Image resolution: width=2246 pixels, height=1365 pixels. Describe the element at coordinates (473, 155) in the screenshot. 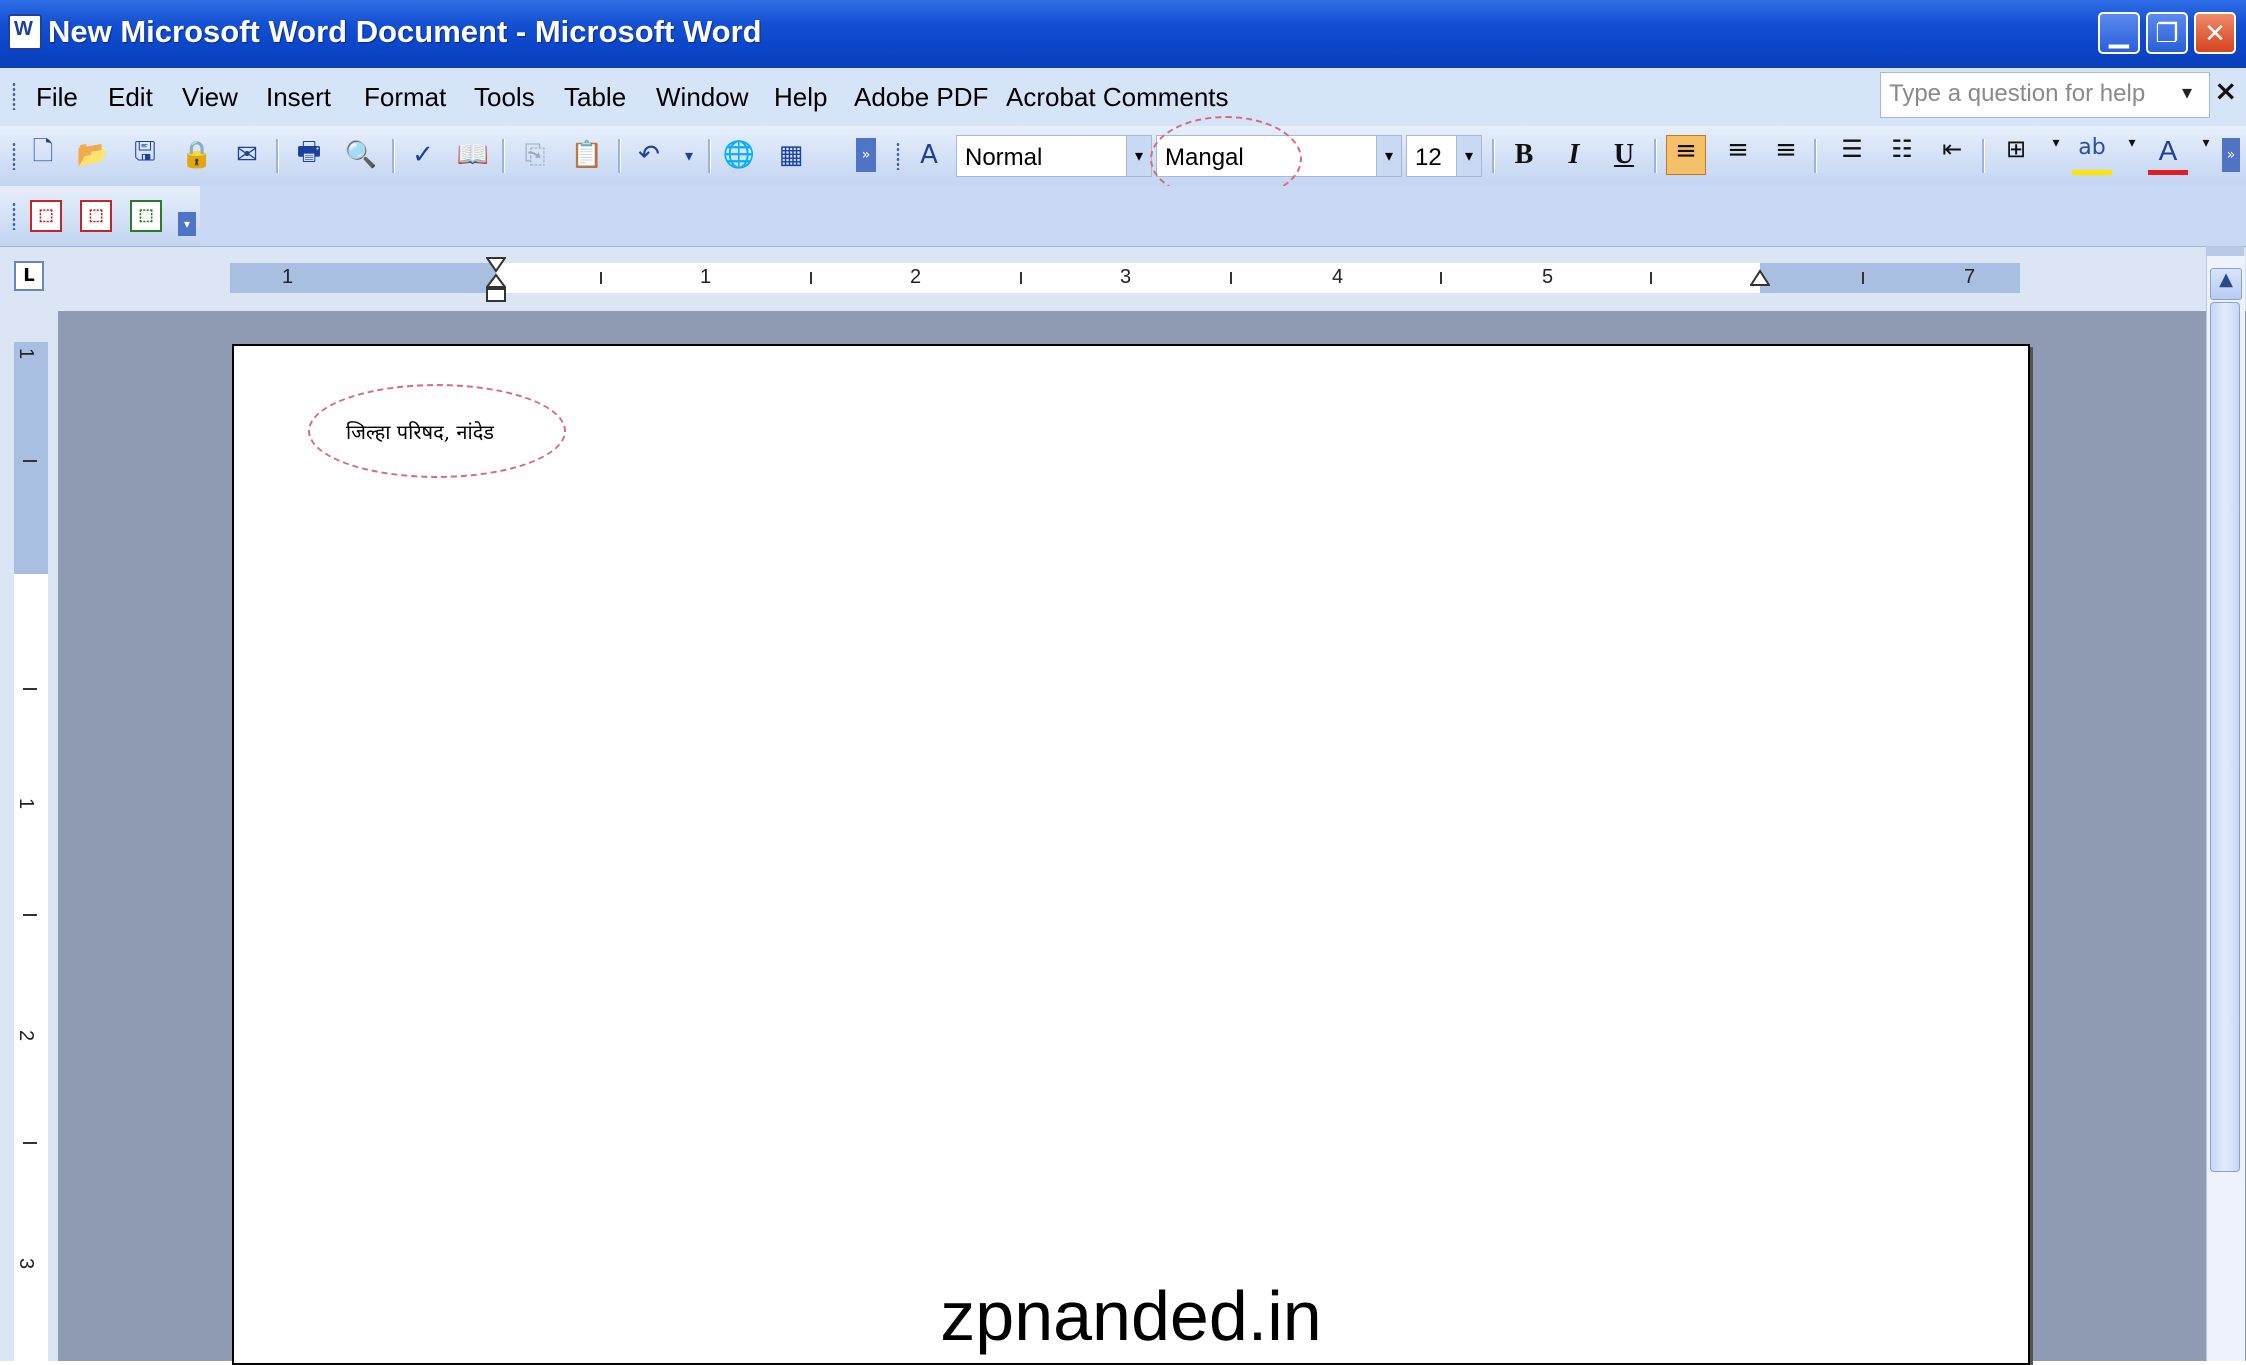

I see `research-icon: 📖` at that location.